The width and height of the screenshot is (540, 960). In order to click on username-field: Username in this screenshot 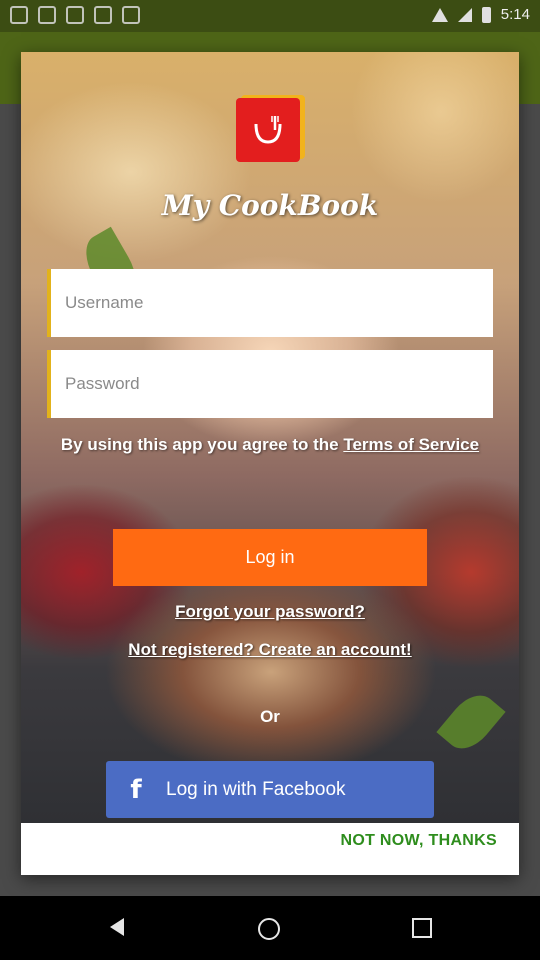, I will do `click(270, 303)`.